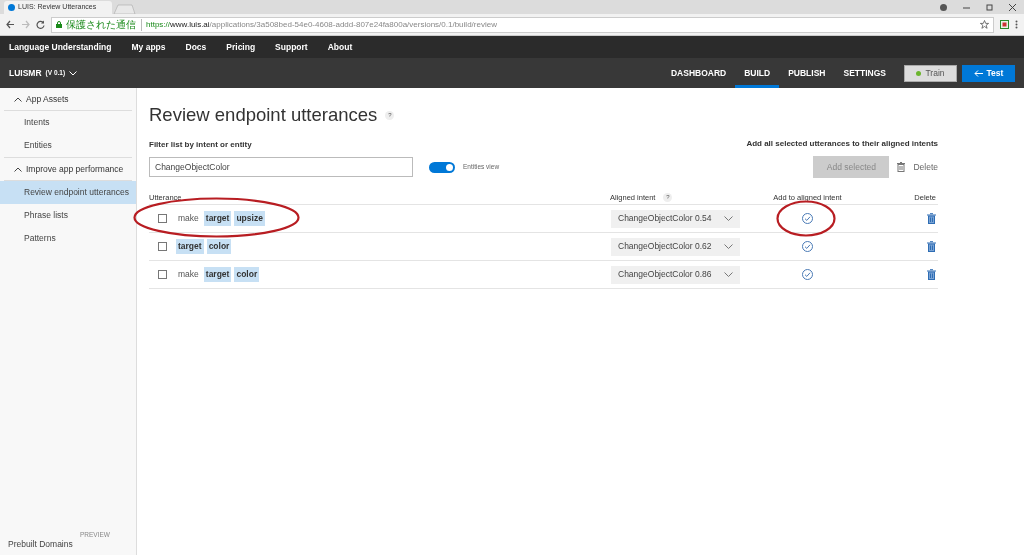  What do you see at coordinates (201, 145) in the screenshot?
I see `filter-label: Filter list by intent or entity` at bounding box center [201, 145].